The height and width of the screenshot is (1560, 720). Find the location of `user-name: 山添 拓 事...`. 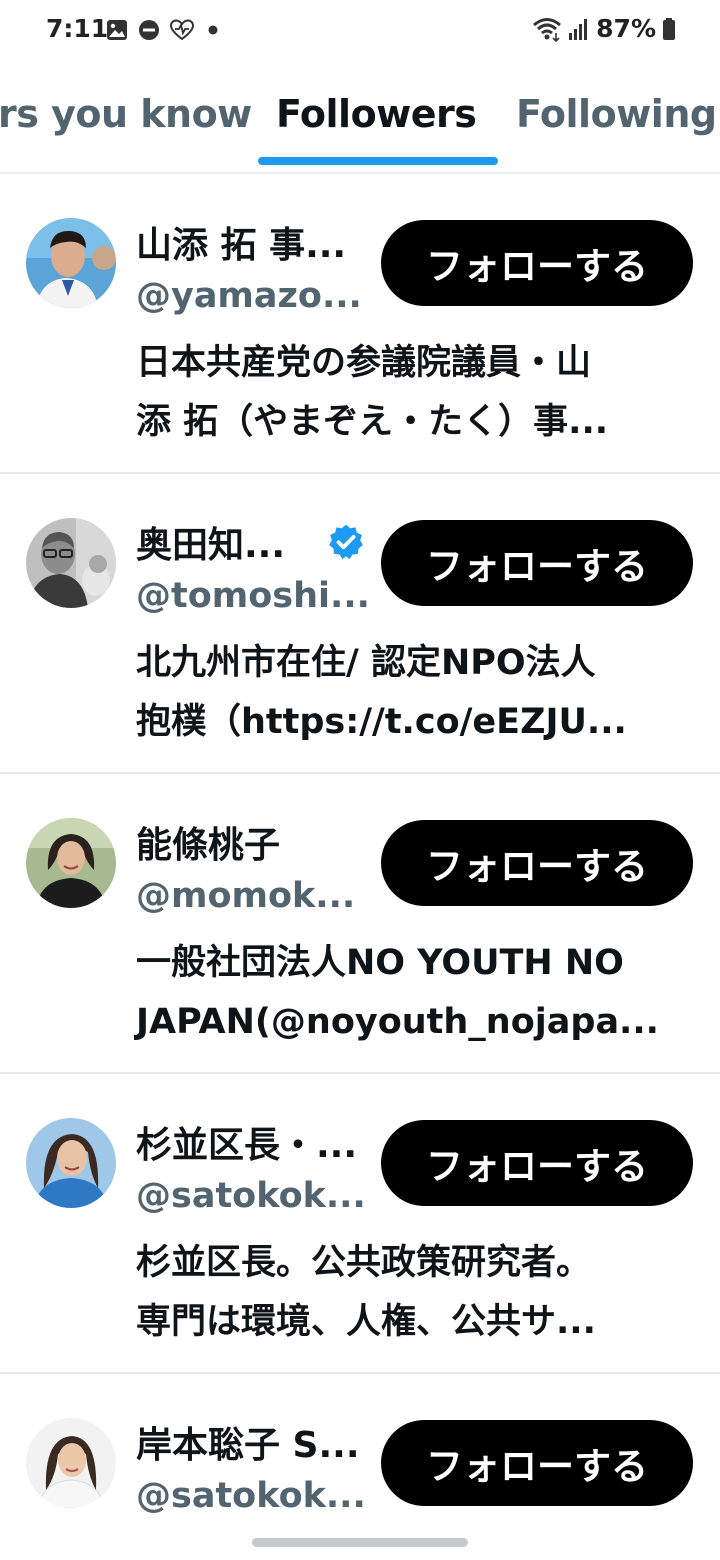

user-name: 山添 拓 事... is located at coordinates (241, 242).